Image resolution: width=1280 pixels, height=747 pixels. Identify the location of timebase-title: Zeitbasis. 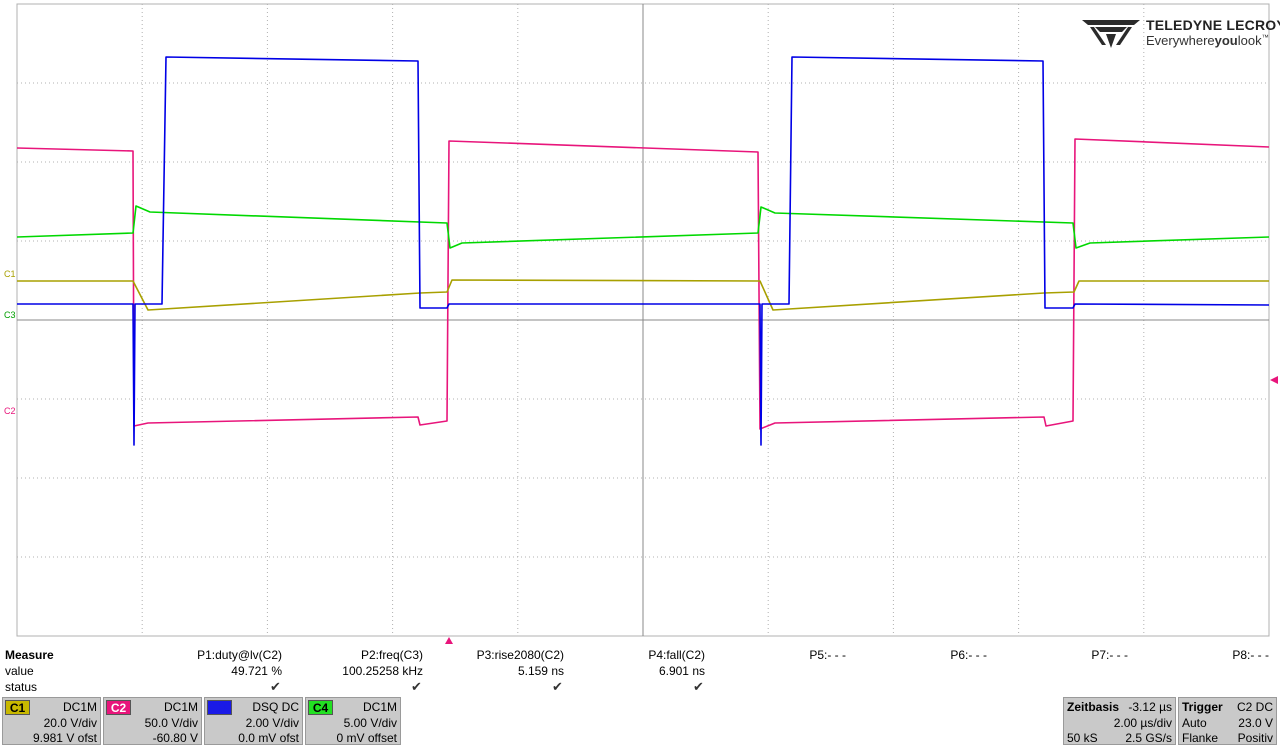
(1093, 707).